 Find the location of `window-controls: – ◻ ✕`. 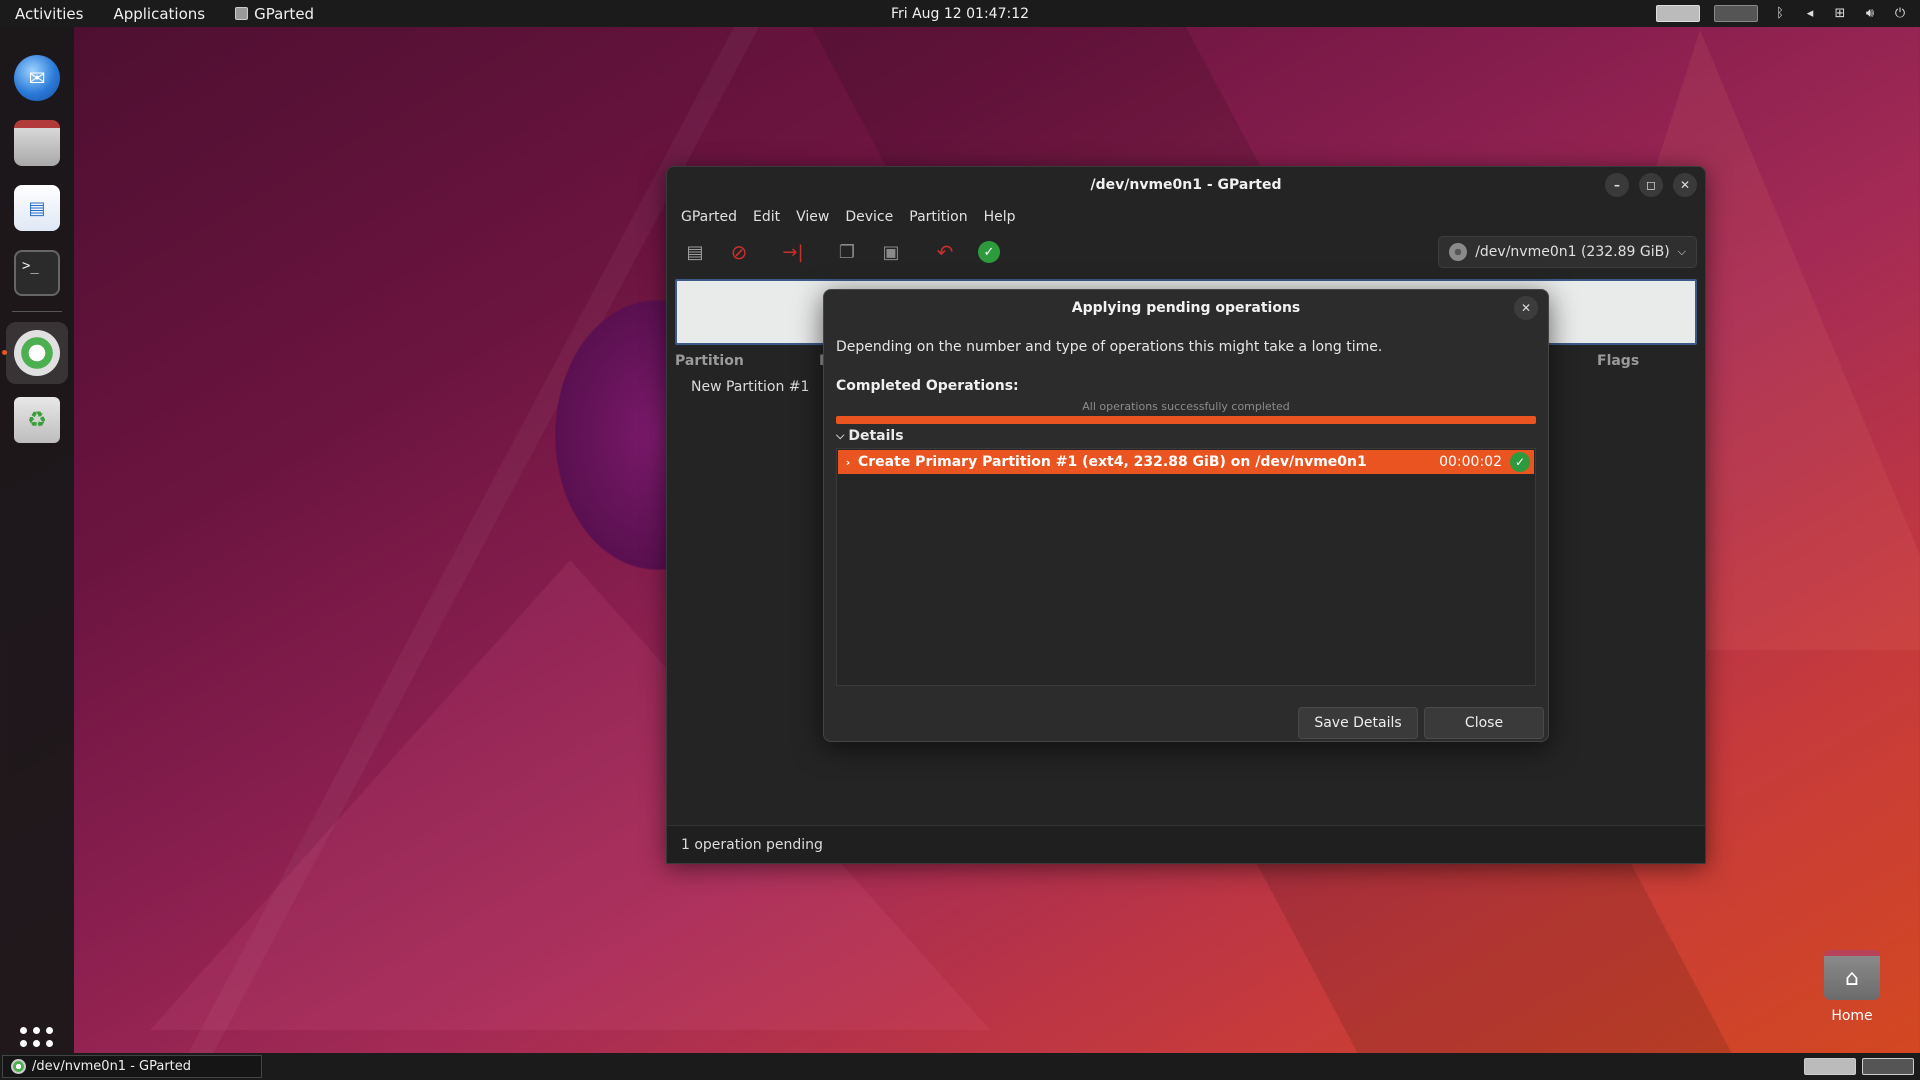

window-controls: – ◻ ✕ is located at coordinates (1651, 185).